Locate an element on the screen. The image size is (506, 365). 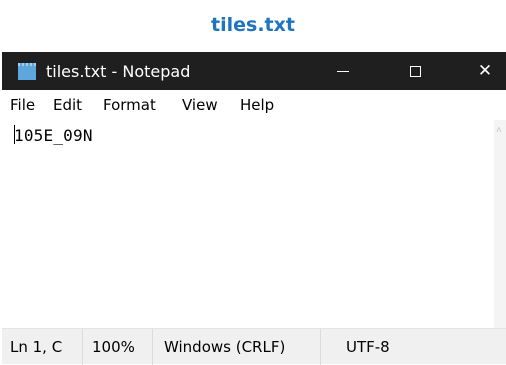
window-title: tiles.txt - Notepad is located at coordinates (118, 71).